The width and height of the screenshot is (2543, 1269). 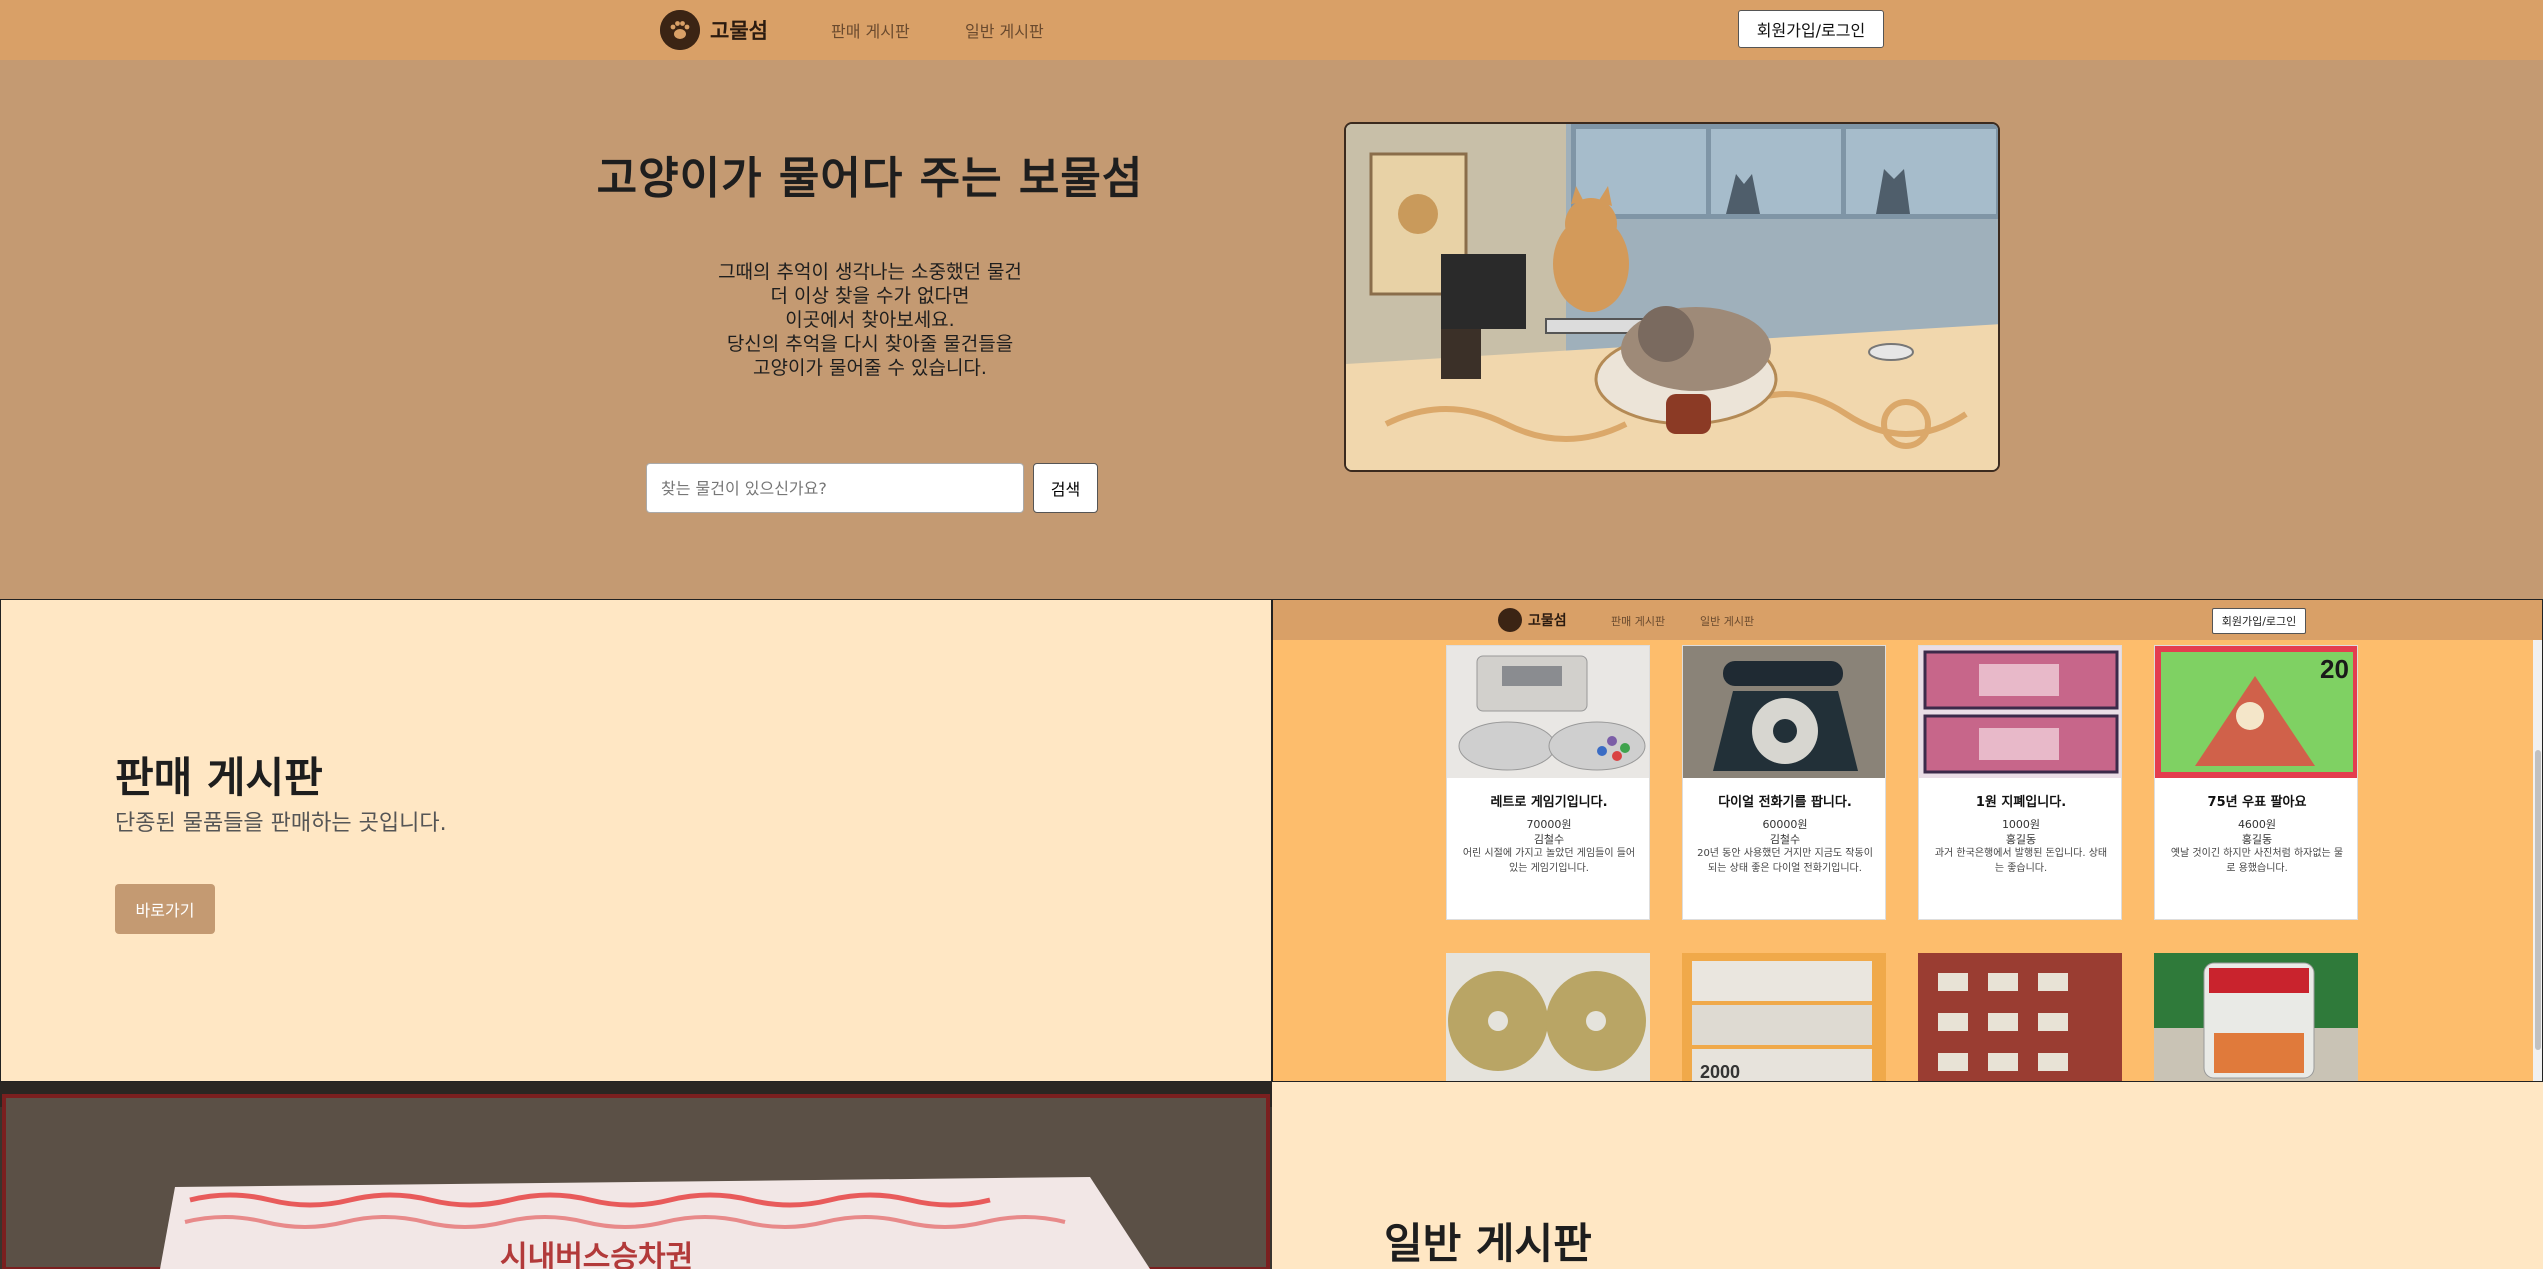 I want to click on preview-login-button: 회원가입/로그인, so click(x=2259, y=621).